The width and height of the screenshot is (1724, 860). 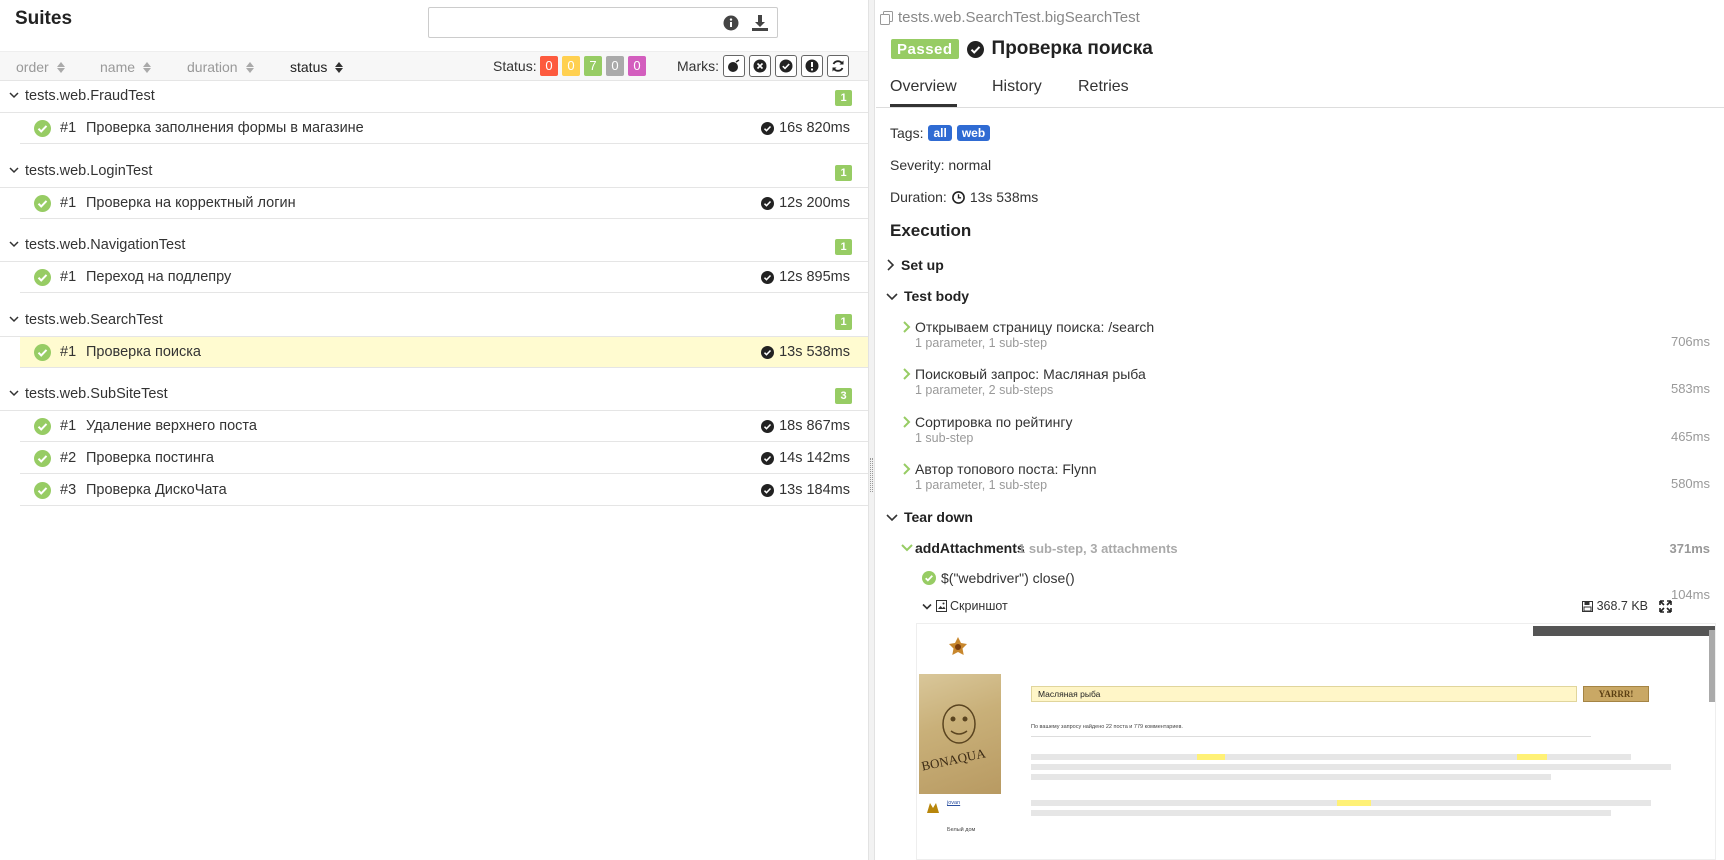 I want to click on preview-scrollbar, so click(x=1712, y=666).